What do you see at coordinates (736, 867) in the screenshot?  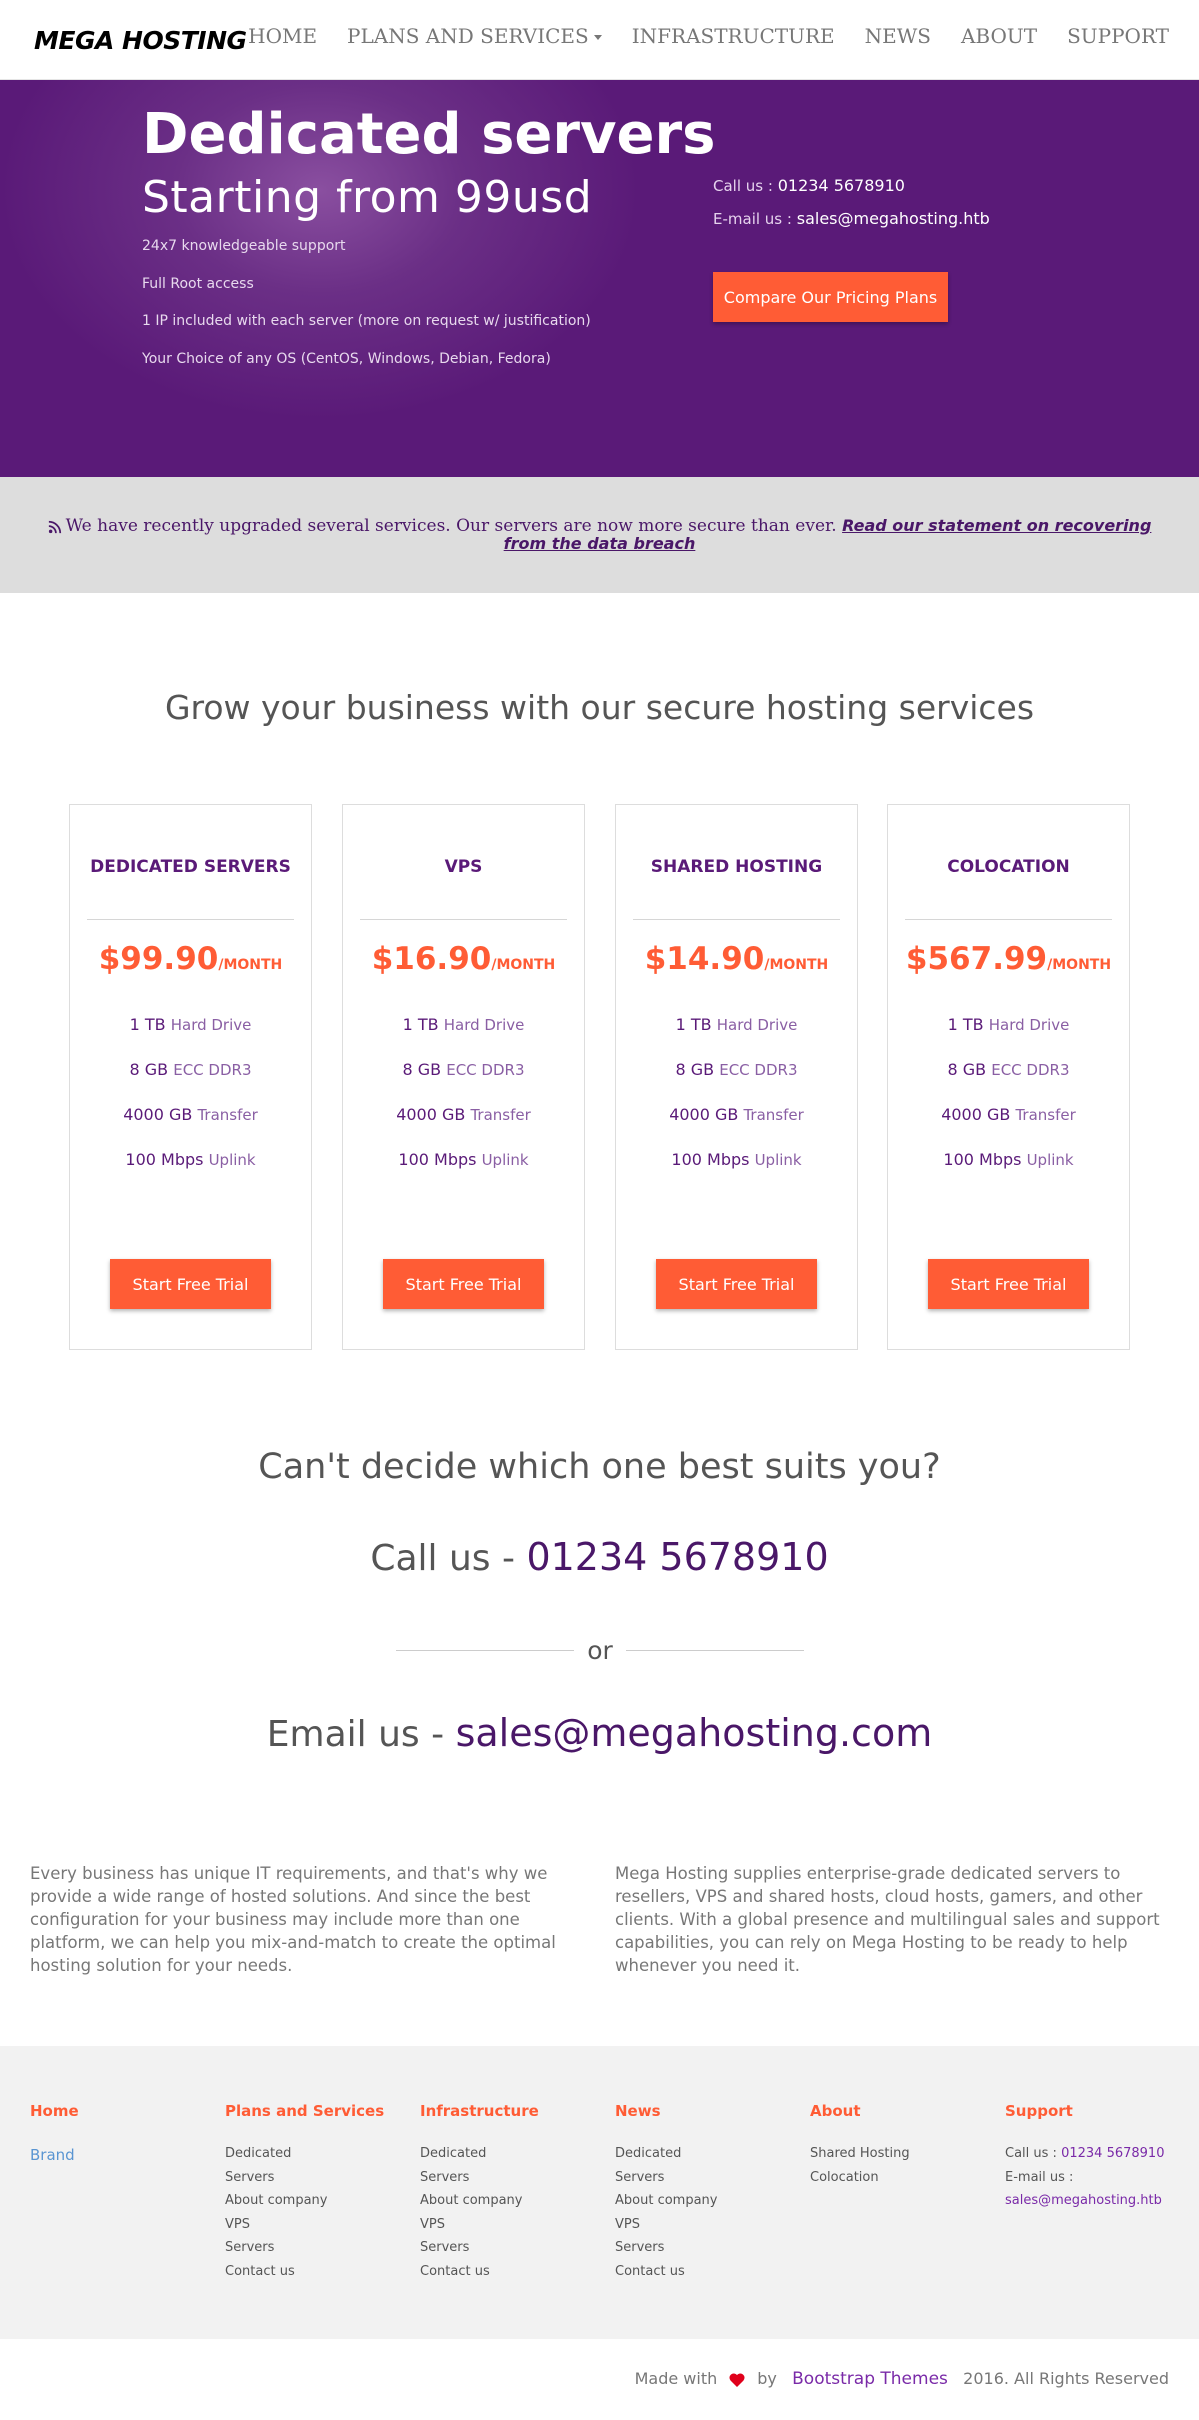 I see `plan-name: SHARED HOSTING` at bounding box center [736, 867].